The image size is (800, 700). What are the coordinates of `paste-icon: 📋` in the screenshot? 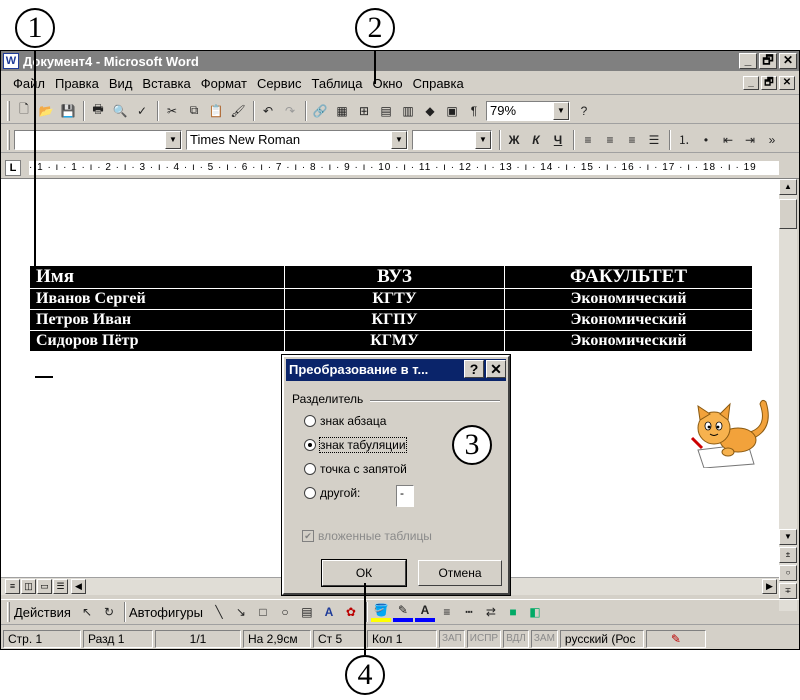 It's located at (216, 111).